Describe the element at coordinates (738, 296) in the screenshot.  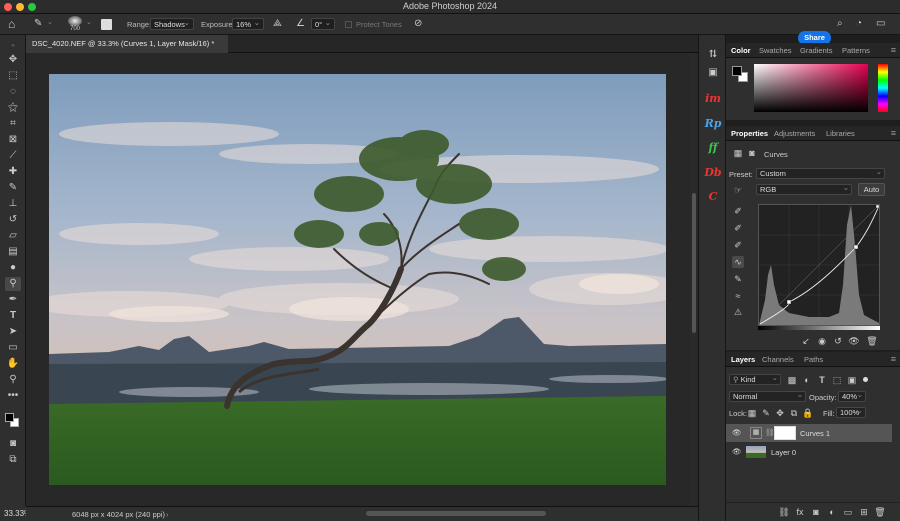
I see `smooth-curve-icon: ≈` at that location.